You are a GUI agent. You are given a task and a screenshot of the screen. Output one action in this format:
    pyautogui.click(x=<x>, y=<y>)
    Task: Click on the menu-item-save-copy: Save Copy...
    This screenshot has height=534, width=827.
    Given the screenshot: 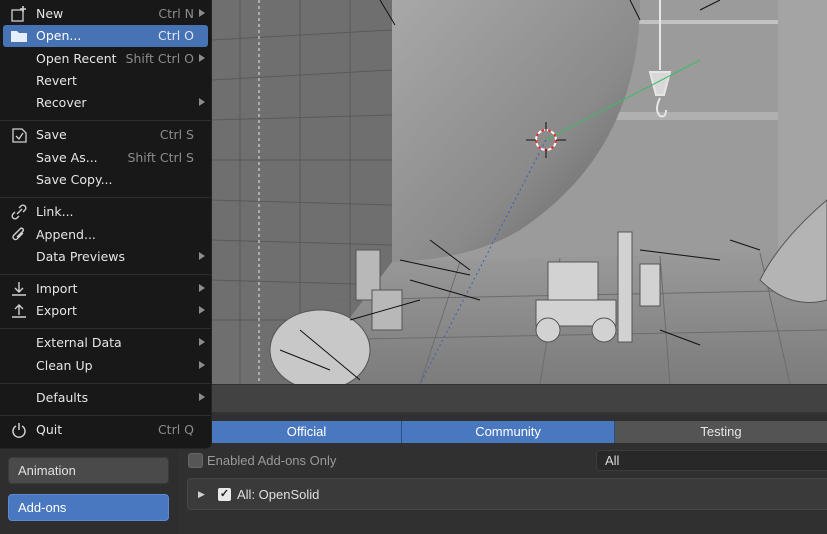 What is the action you would take?
    pyautogui.click(x=105, y=180)
    